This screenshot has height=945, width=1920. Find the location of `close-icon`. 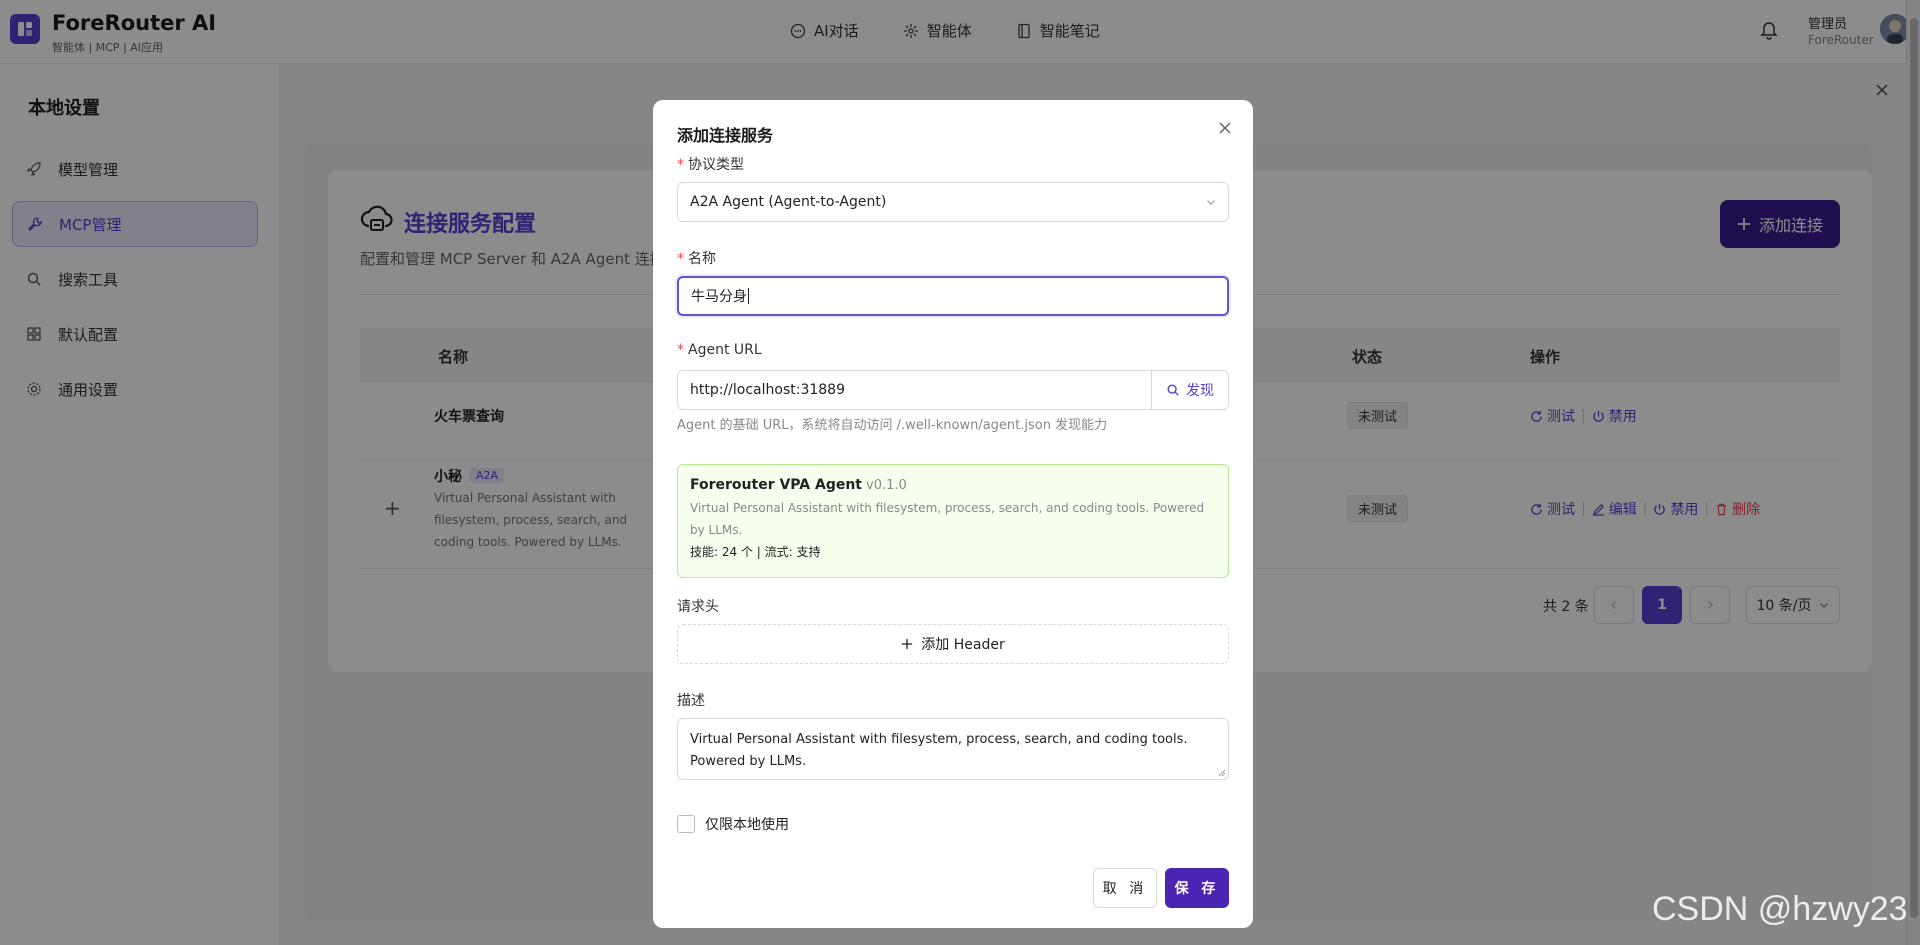

close-icon is located at coordinates (1225, 128).